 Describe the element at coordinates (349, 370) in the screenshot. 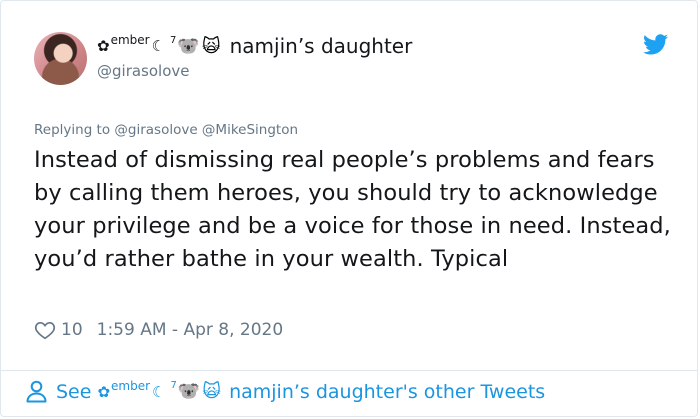

I see `divider` at that location.